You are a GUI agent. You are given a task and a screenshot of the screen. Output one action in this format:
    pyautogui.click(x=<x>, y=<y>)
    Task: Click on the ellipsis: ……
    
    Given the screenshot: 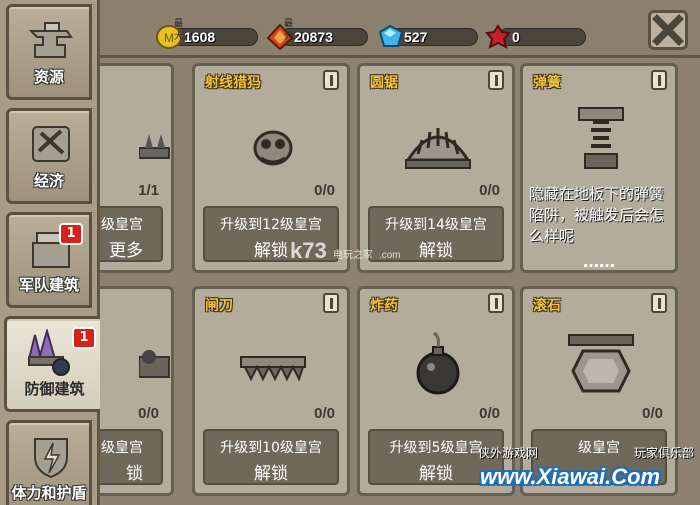 What is the action you would take?
    pyautogui.click(x=599, y=261)
    